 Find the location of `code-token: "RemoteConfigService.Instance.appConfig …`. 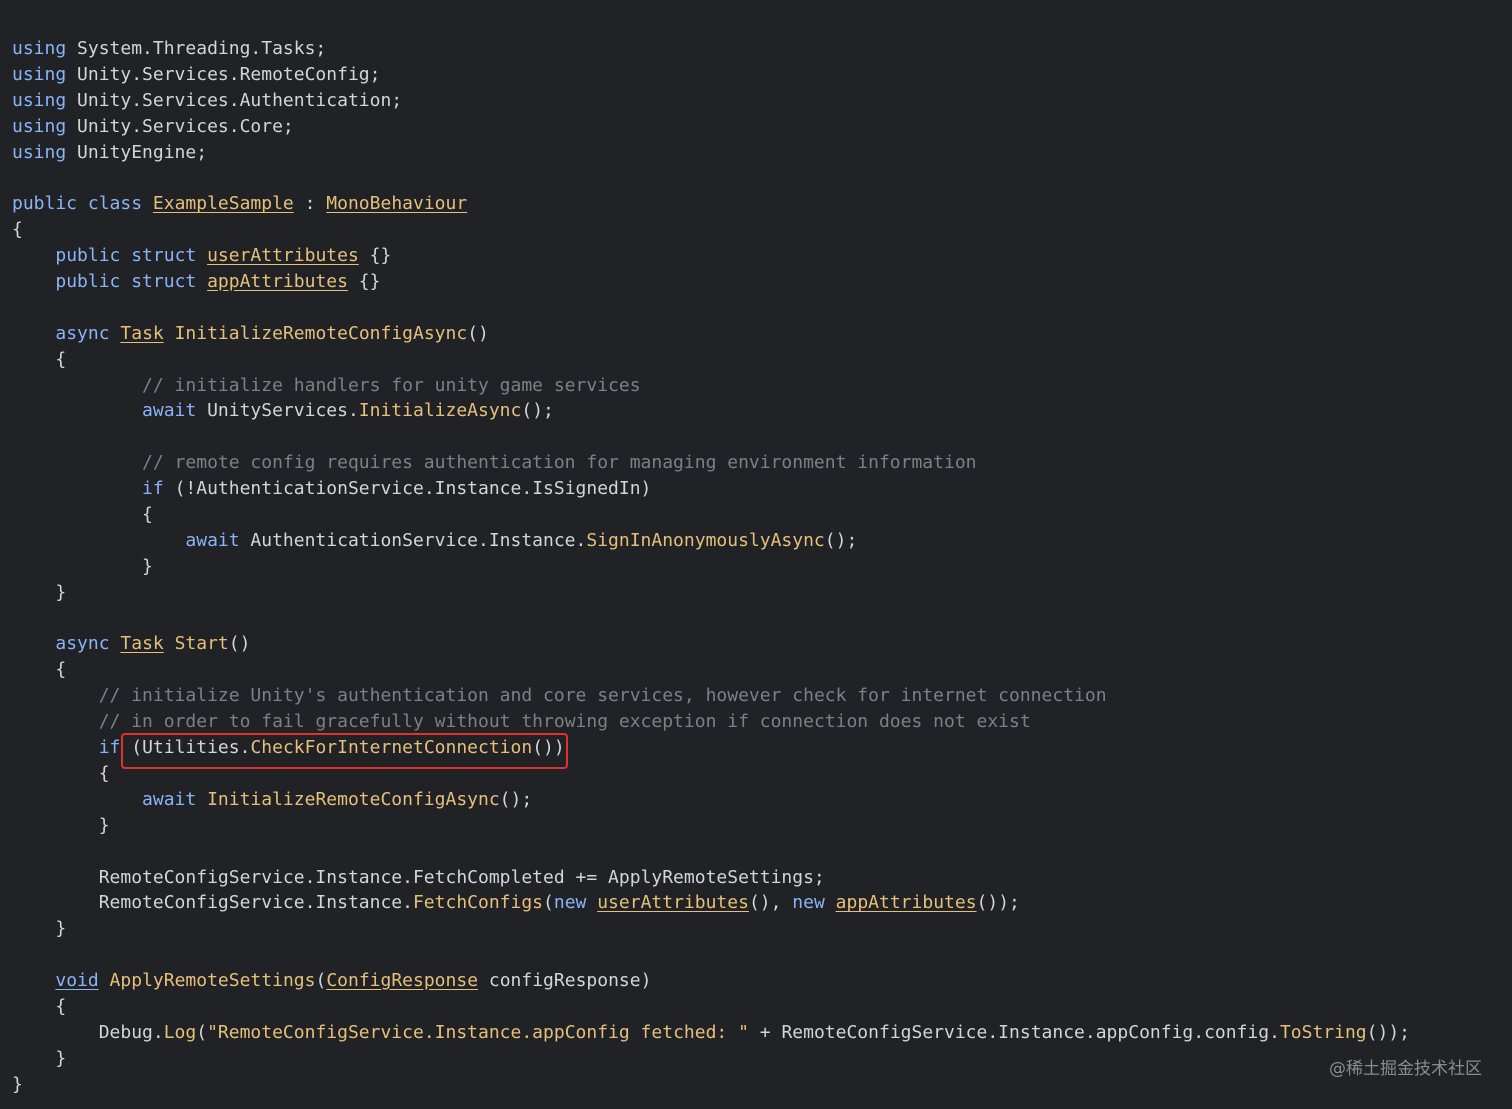

code-token: "RemoteConfigService.Instance.appConfig … is located at coordinates (478, 1032).